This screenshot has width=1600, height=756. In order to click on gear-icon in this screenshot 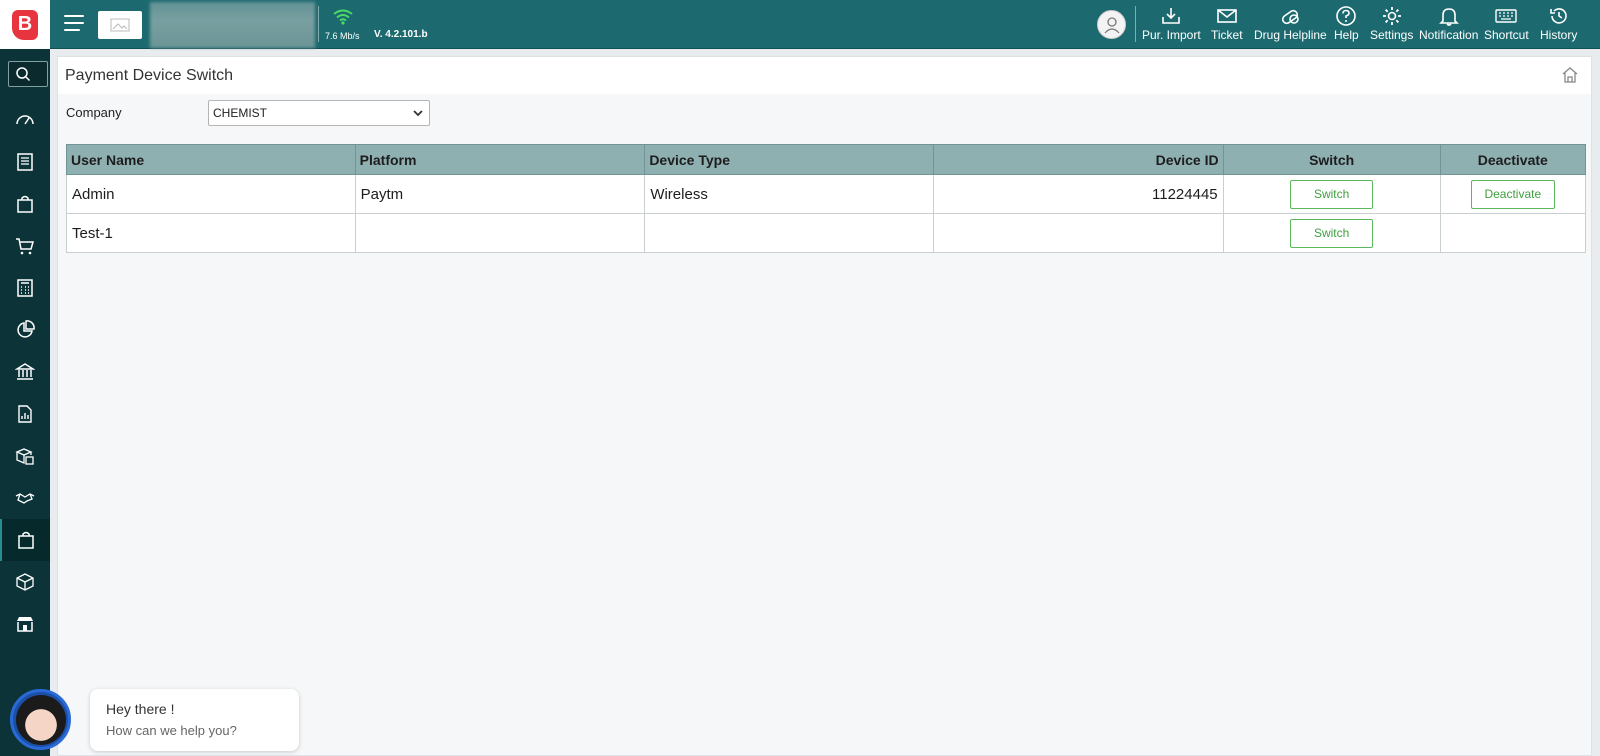, I will do `click(1391, 16)`.